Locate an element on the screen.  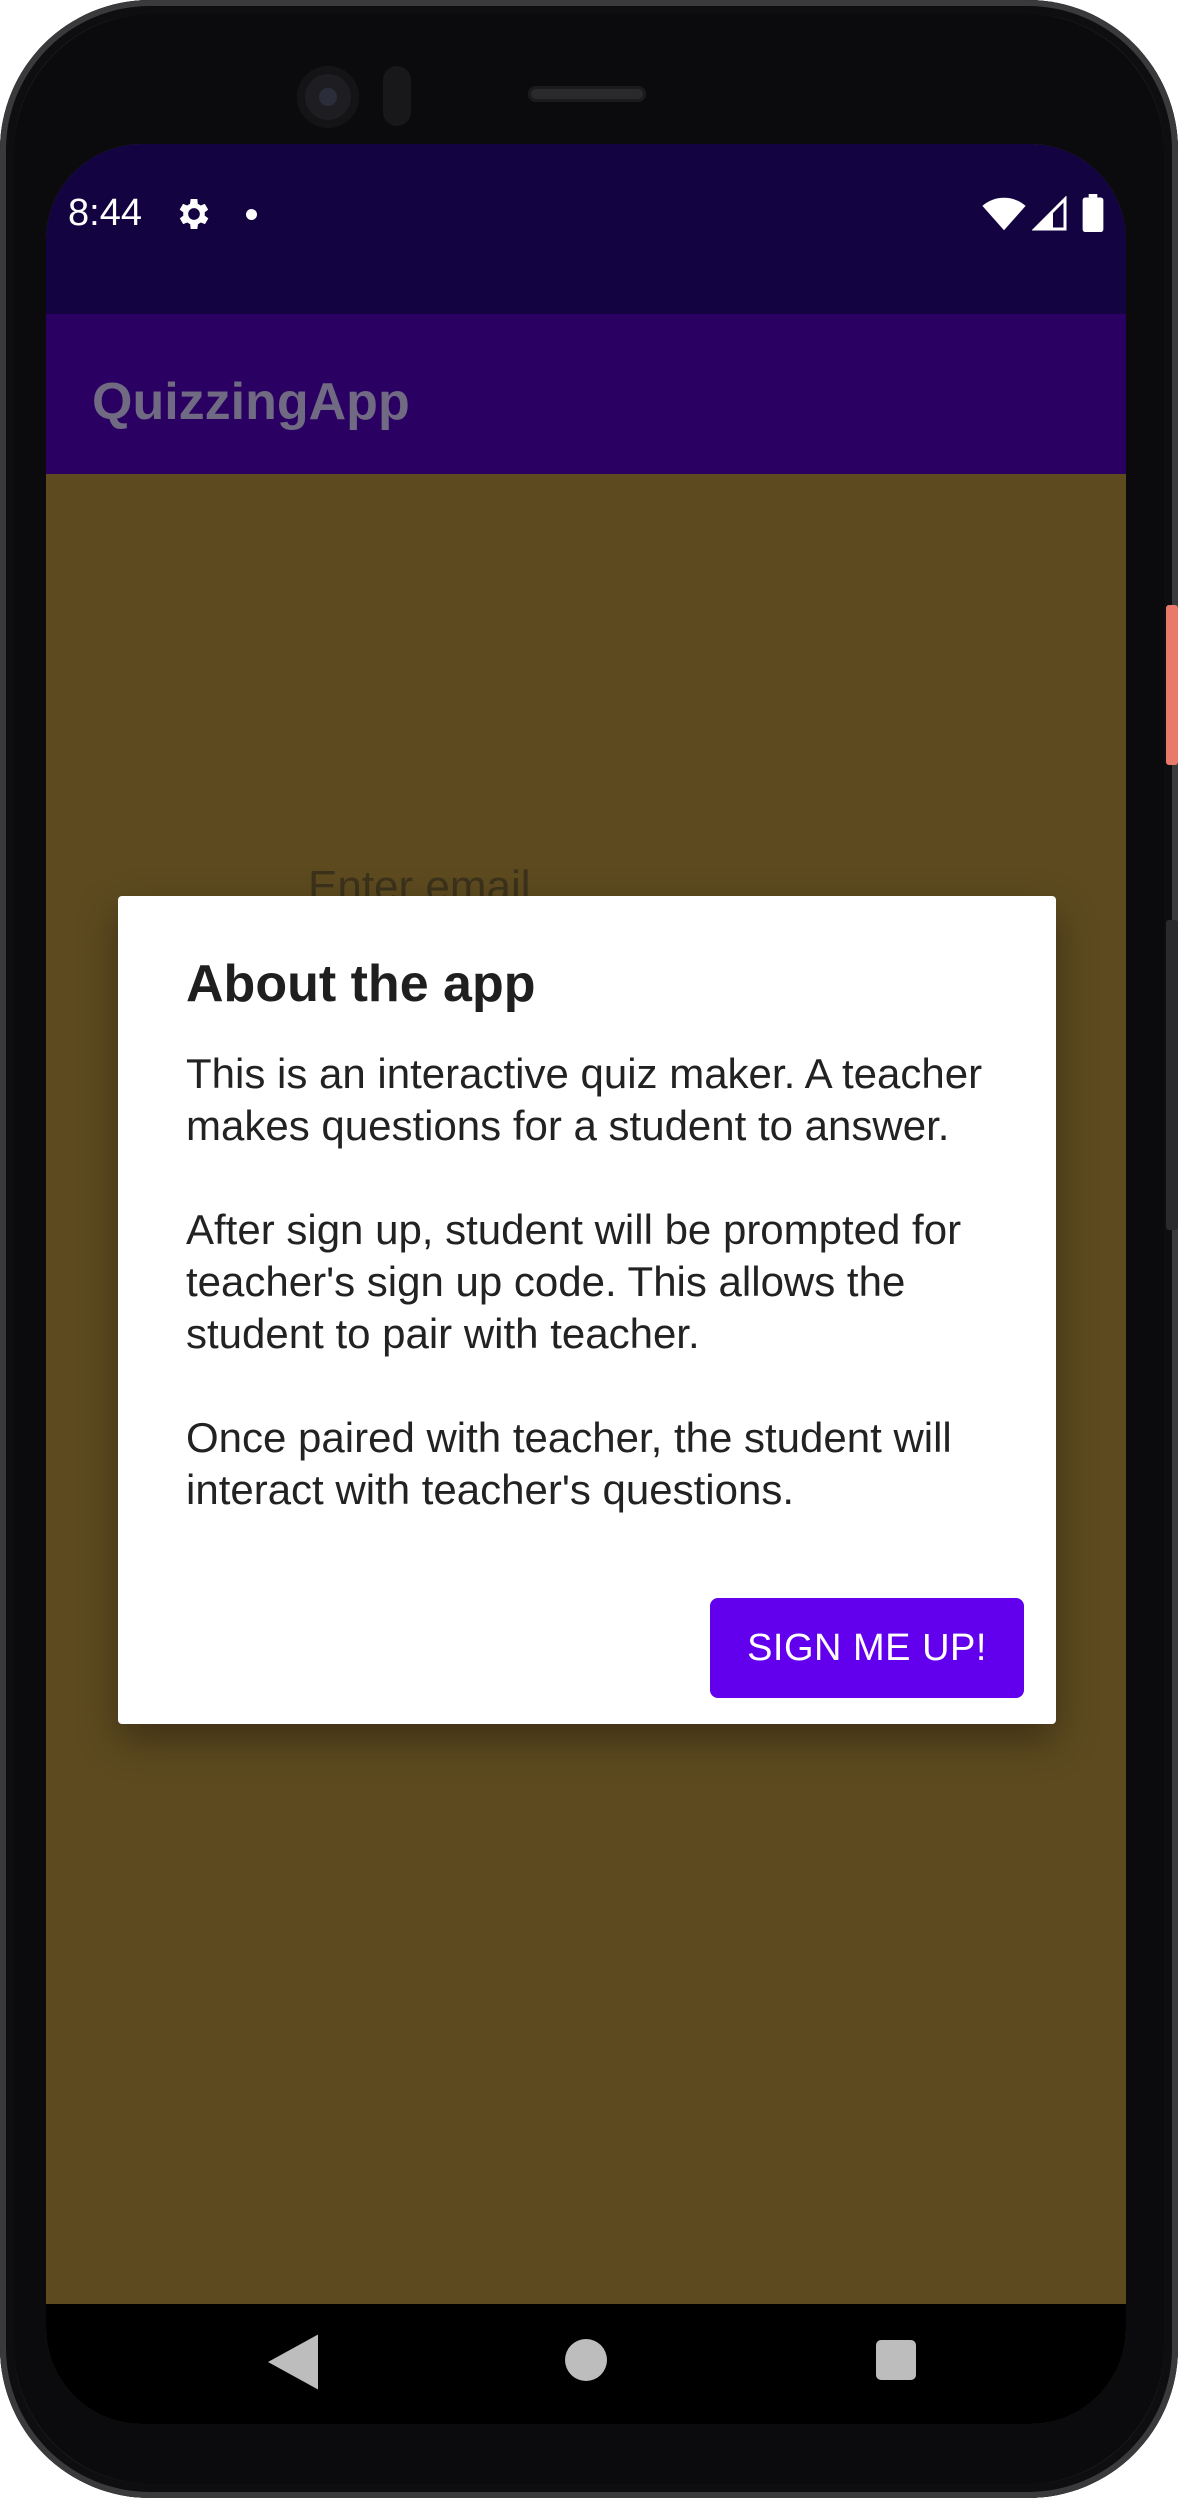
navigation-bar is located at coordinates (586, 2364).